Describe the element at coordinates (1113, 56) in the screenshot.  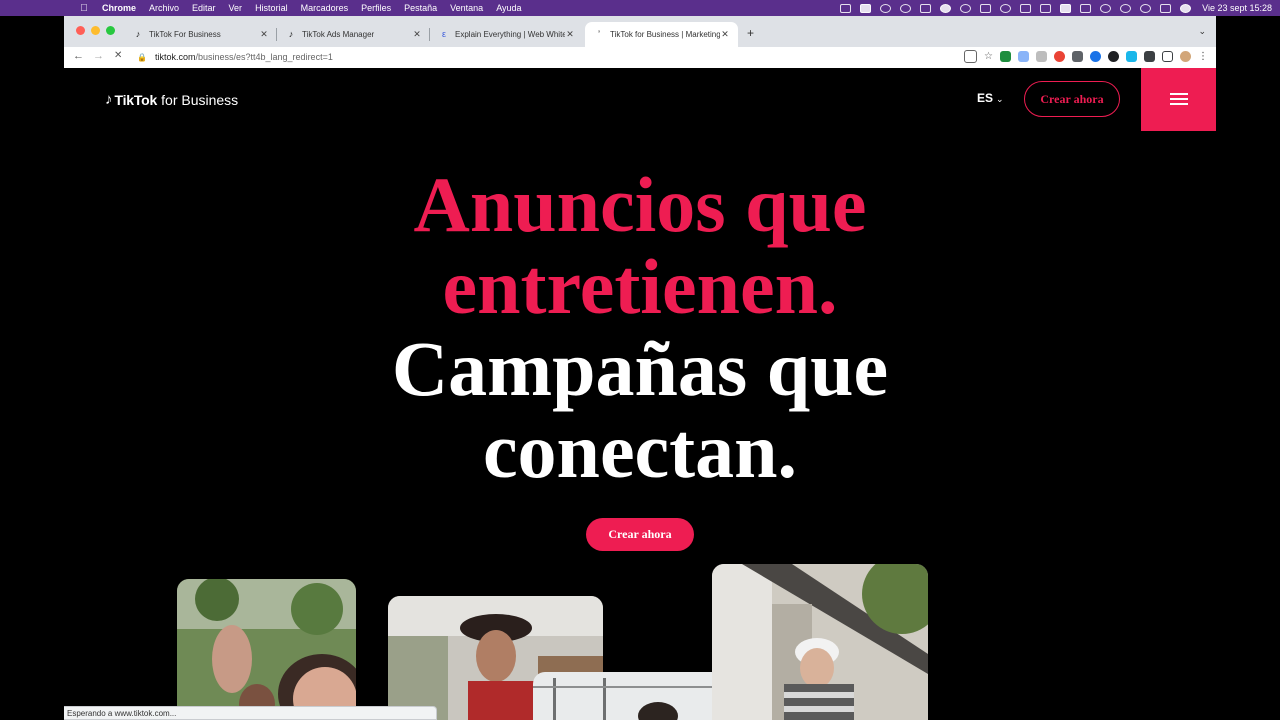
I see `extension-dark-circle-icon` at that location.